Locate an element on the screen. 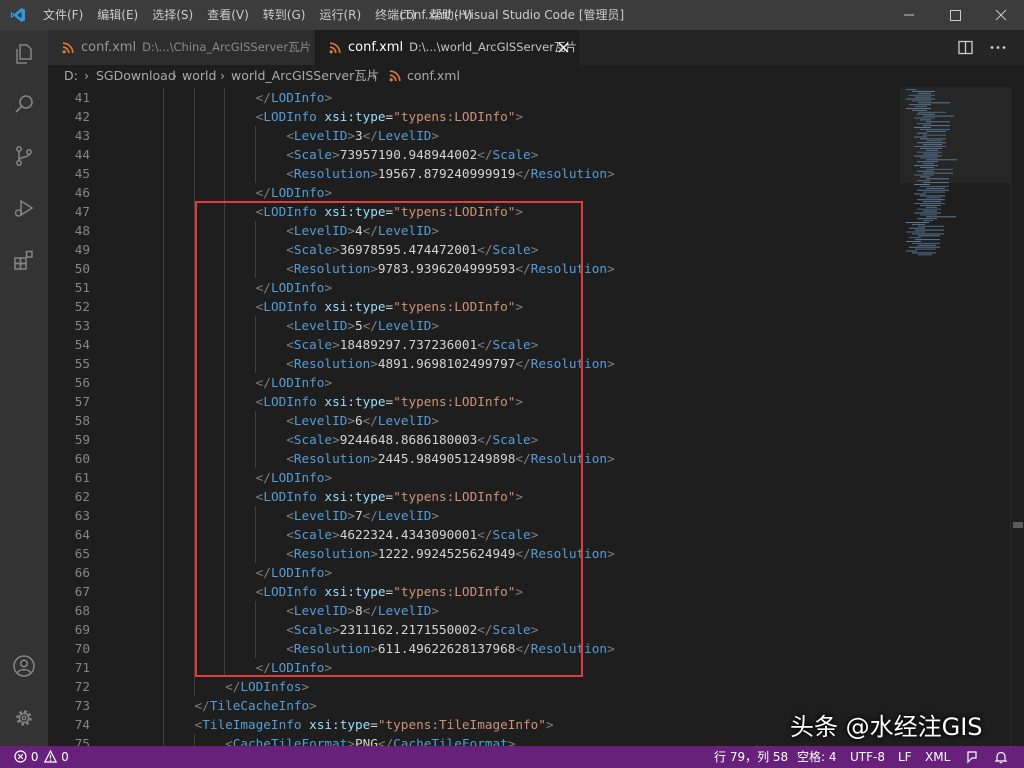  language-mode: XML is located at coordinates (937, 757).